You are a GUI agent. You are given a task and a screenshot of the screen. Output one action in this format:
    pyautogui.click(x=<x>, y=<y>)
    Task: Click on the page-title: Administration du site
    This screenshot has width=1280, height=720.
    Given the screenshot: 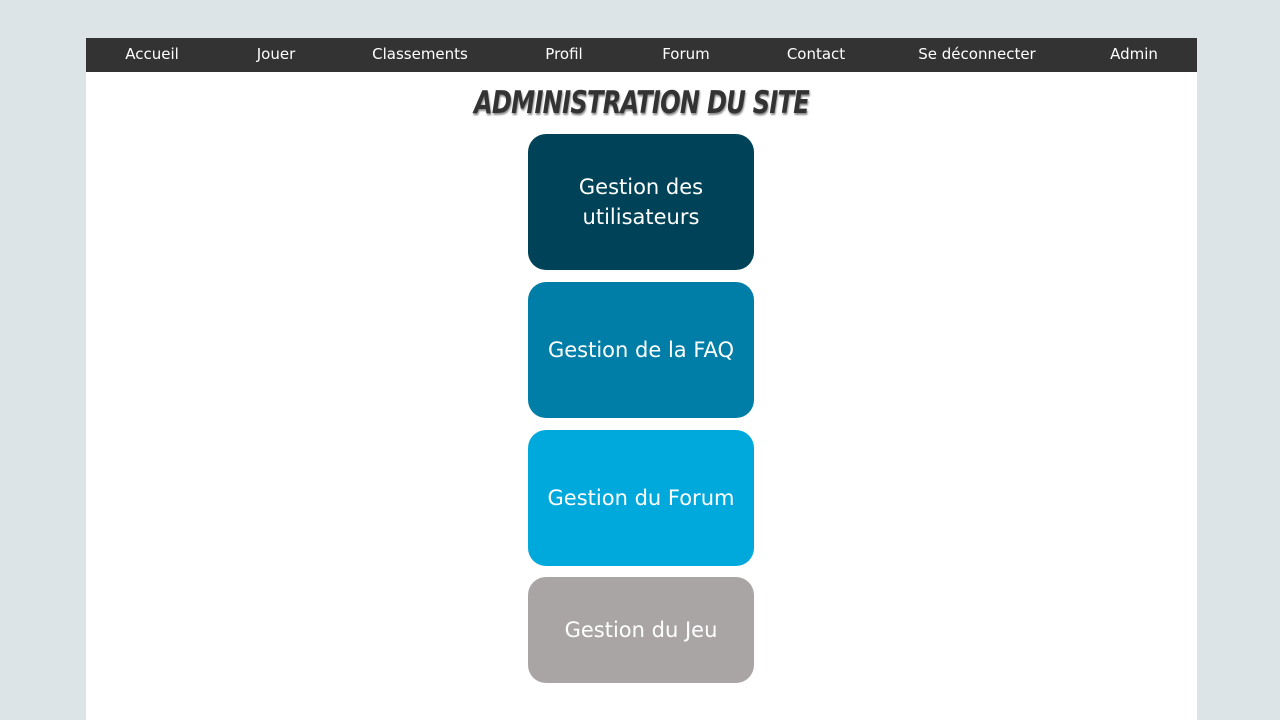 What is the action you would take?
    pyautogui.click(x=641, y=103)
    